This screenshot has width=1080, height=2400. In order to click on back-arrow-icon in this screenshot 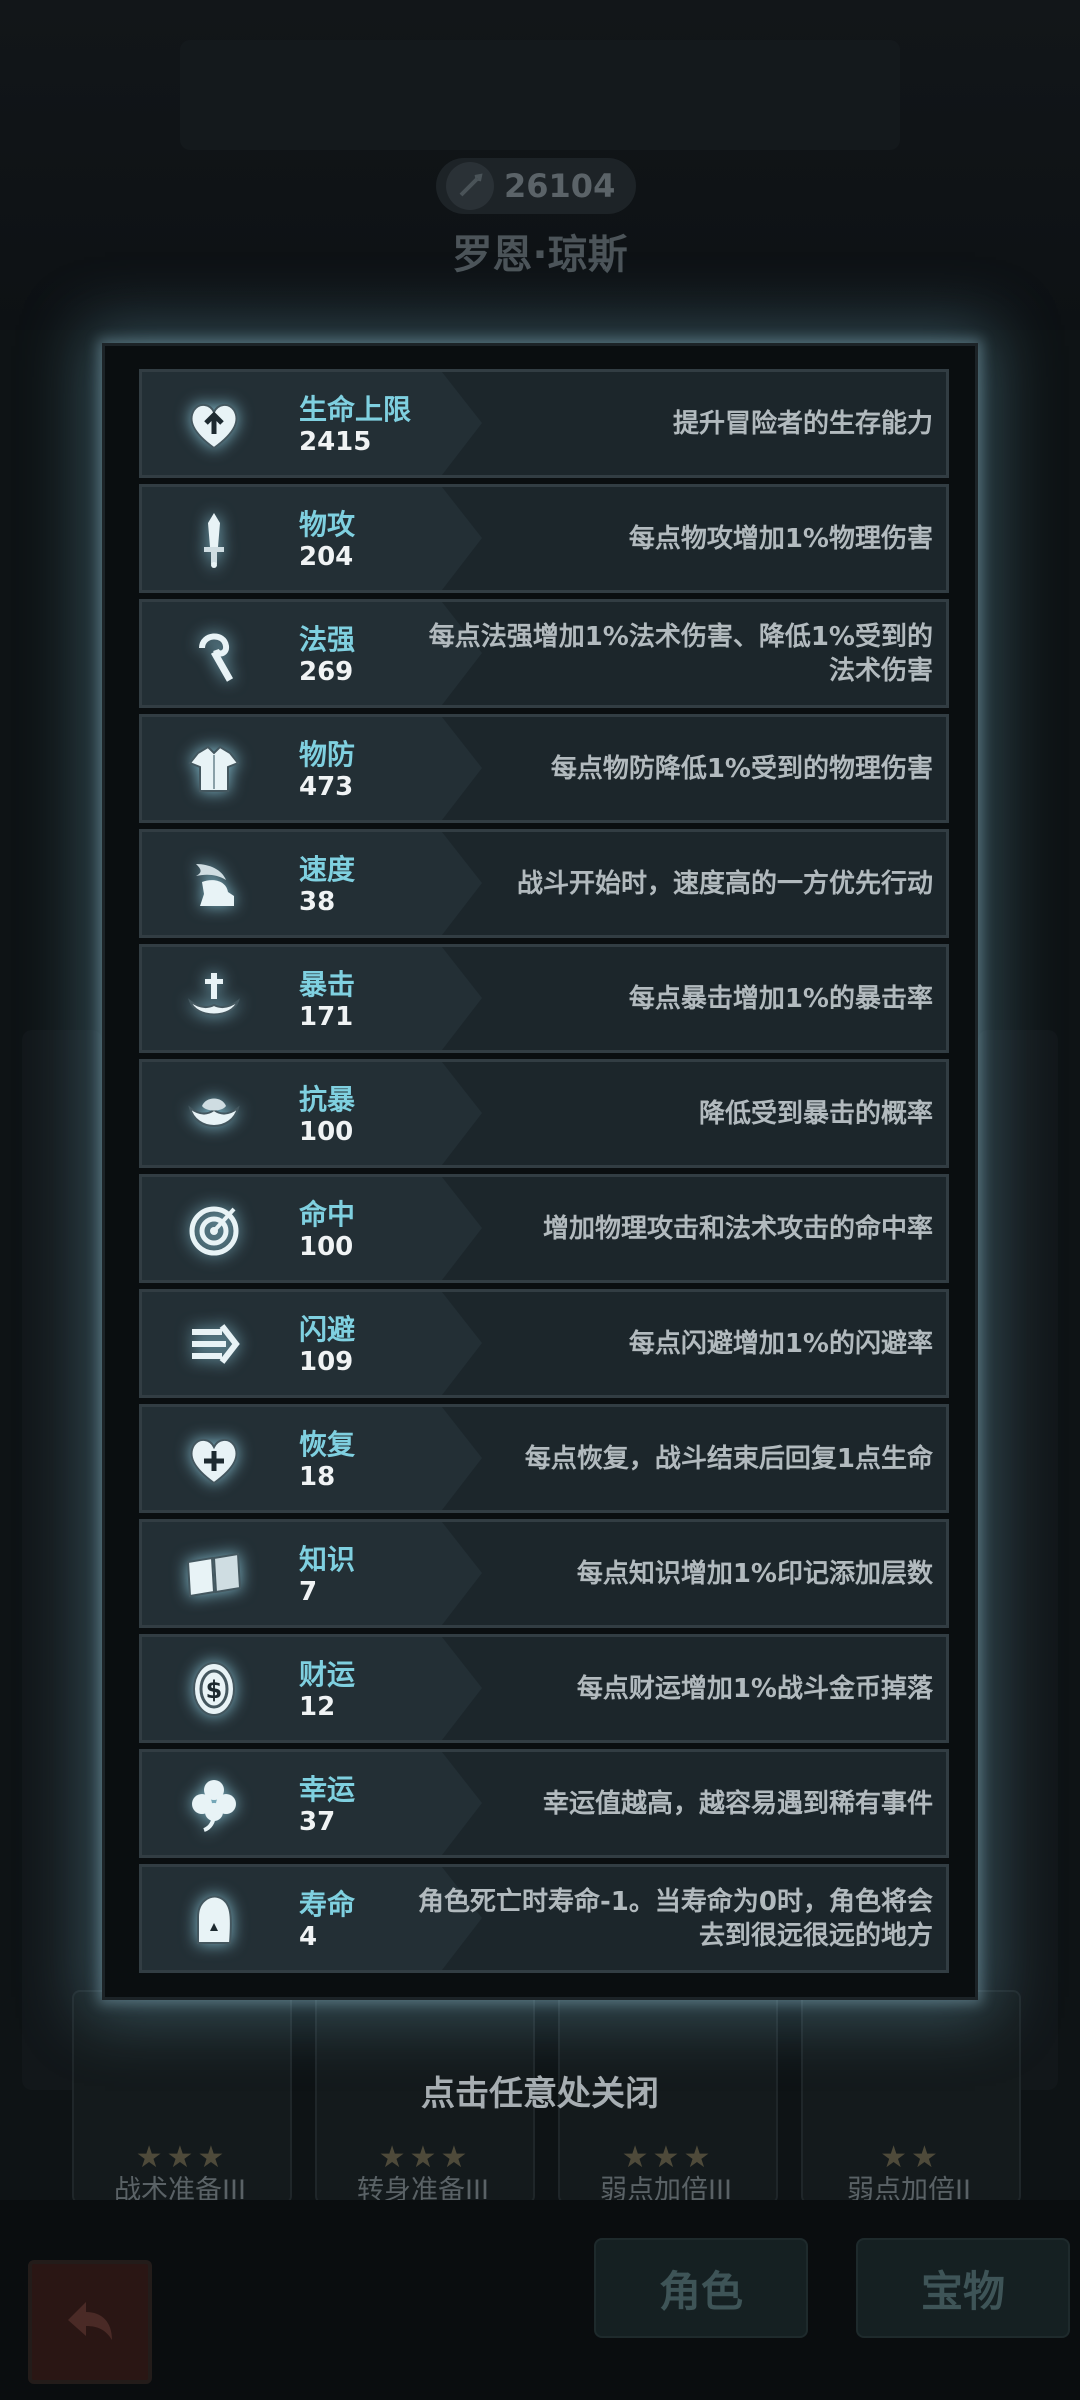, I will do `click(90, 2321)`.